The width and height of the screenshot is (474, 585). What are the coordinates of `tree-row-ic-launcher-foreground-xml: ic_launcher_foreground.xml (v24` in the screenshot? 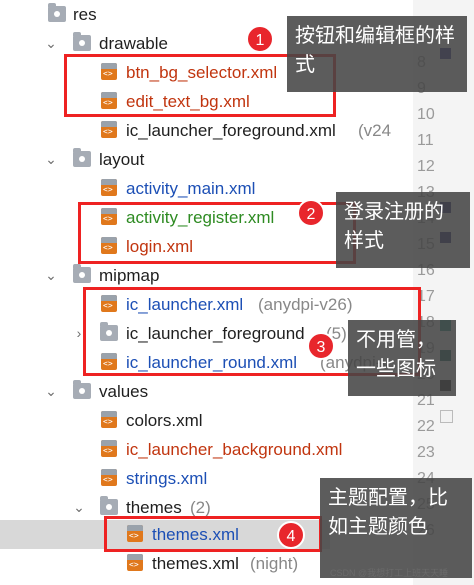 It's located at (237, 130).